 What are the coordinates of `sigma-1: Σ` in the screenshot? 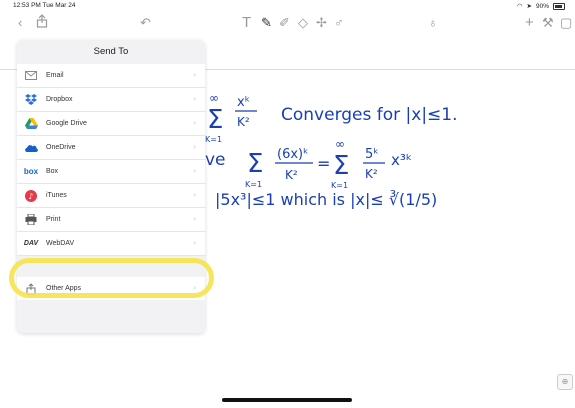 It's located at (215, 120).